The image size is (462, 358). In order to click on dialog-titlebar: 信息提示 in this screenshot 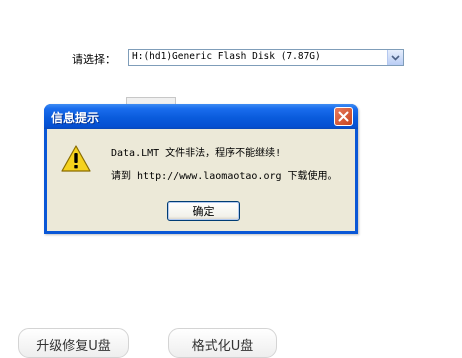, I will do `click(201, 116)`.